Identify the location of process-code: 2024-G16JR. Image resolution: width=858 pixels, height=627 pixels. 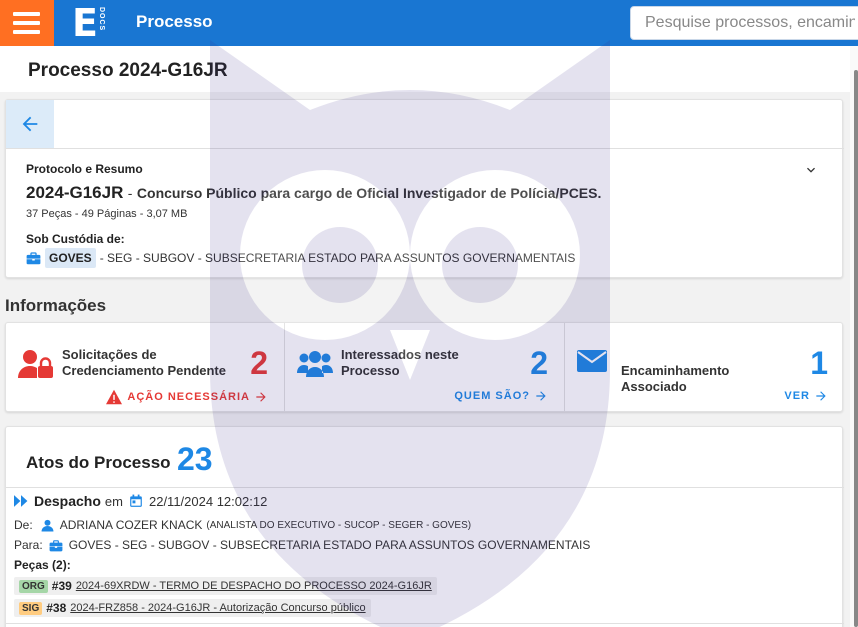
(75, 192).